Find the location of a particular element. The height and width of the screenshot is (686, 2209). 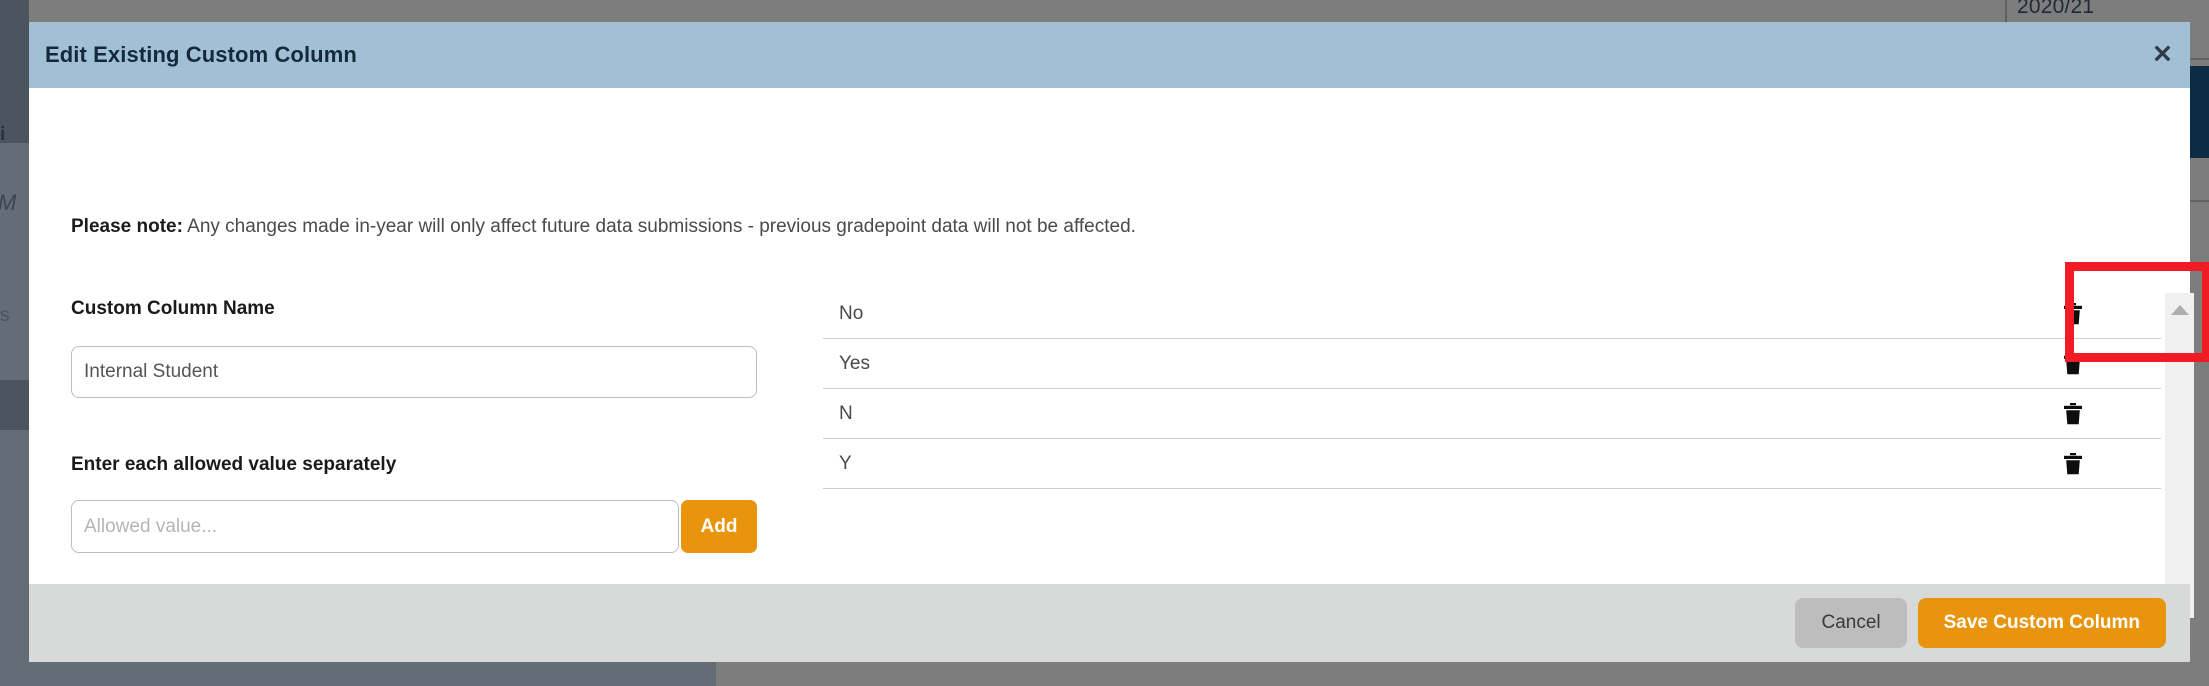

please-note-strong: Please note: is located at coordinates (127, 226).